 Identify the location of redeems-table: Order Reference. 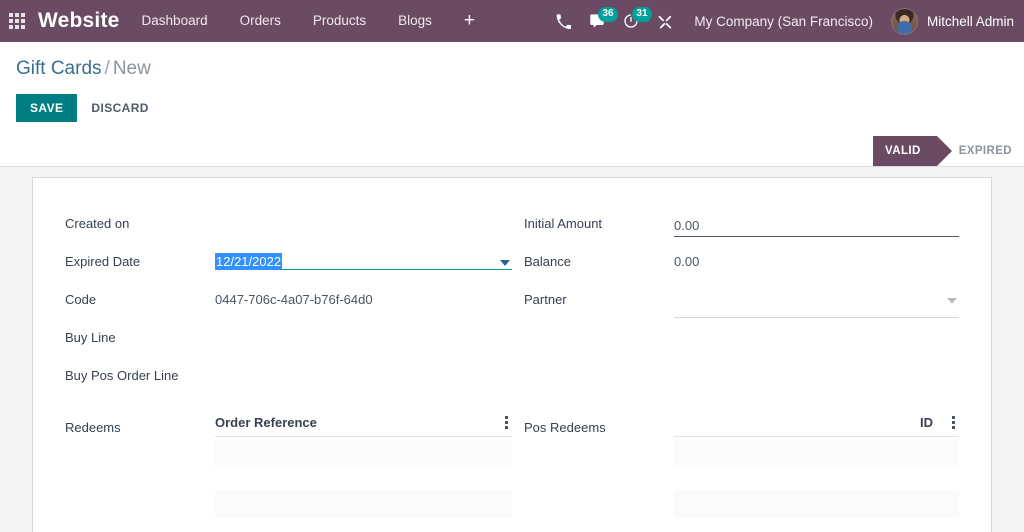
(363, 466).